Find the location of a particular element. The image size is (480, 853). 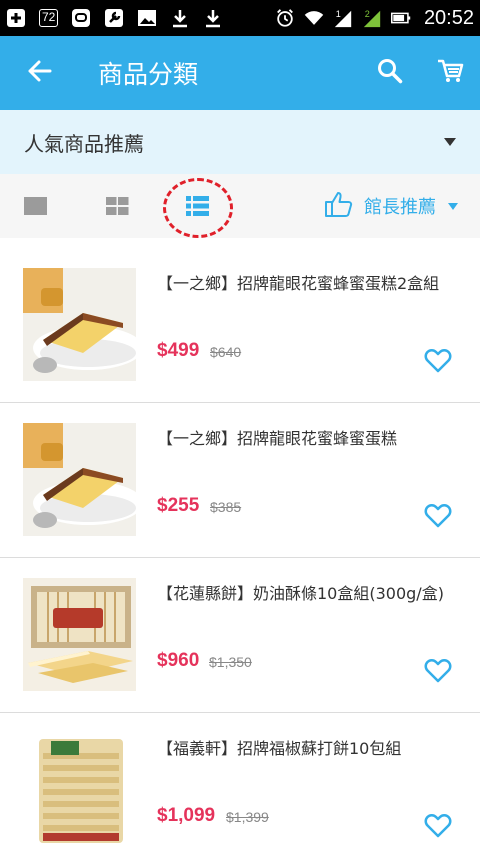

battery-72-badge: 72 is located at coordinates (49, 18).